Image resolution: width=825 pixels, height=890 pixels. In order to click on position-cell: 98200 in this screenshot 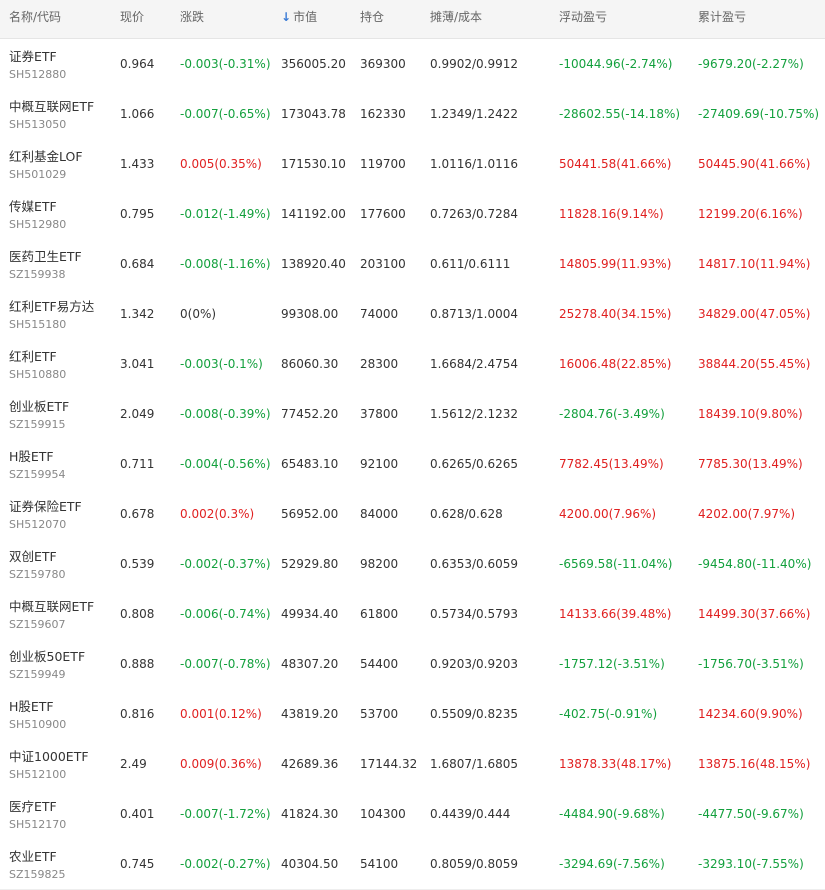, I will do `click(379, 564)`.